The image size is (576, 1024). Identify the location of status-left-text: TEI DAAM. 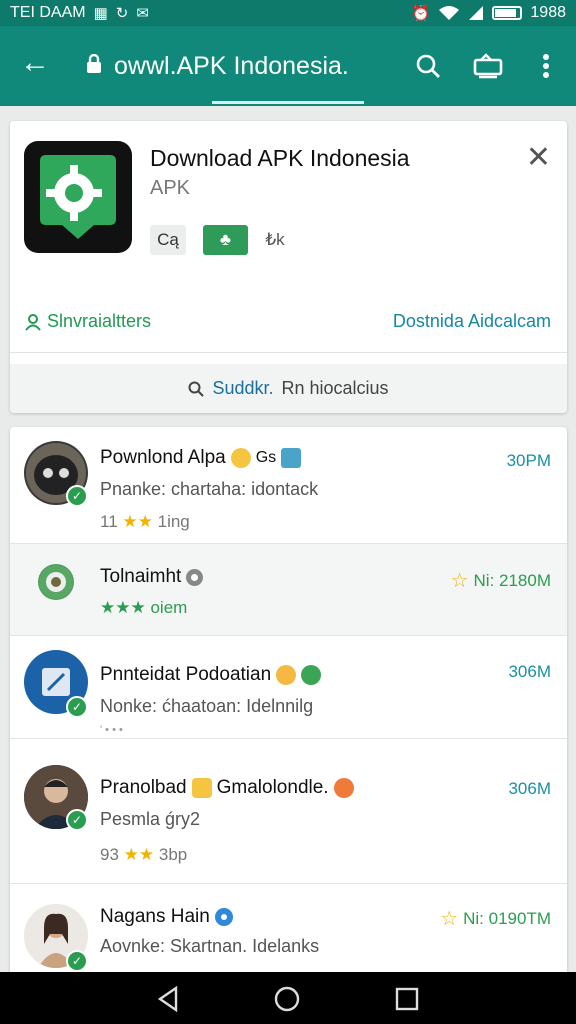
(48, 12).